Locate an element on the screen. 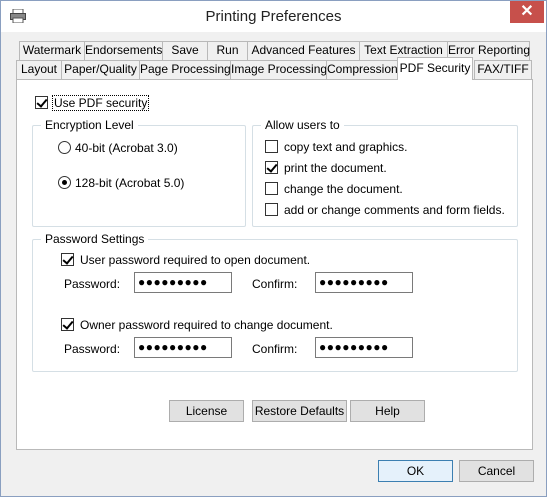 Image resolution: width=547 pixels, height=497 pixels. user-confirm-input: ●●●●●●●●● is located at coordinates (364, 282).